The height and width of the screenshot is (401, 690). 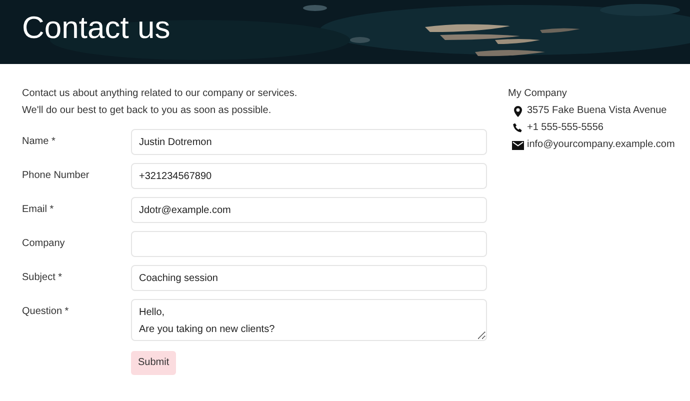 I want to click on input-field: Coaching session, so click(x=309, y=278).